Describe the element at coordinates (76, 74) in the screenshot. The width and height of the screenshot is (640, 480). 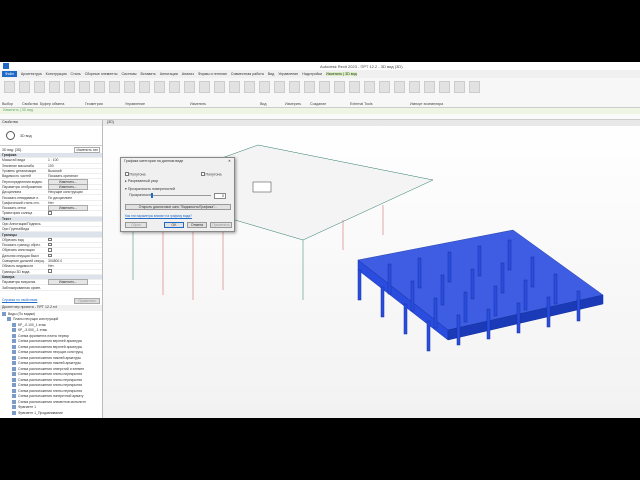
I see `ribbon-tab: Сталь` at that location.